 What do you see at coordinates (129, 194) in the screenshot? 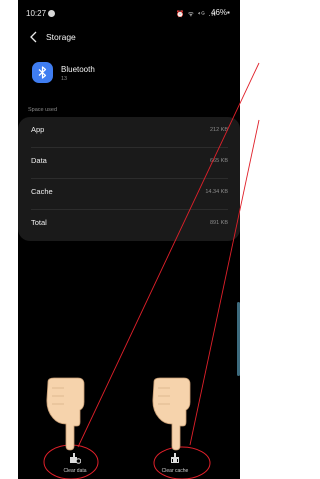
I see `storage-row-cache: Cache 14.34 KB` at bounding box center [129, 194].